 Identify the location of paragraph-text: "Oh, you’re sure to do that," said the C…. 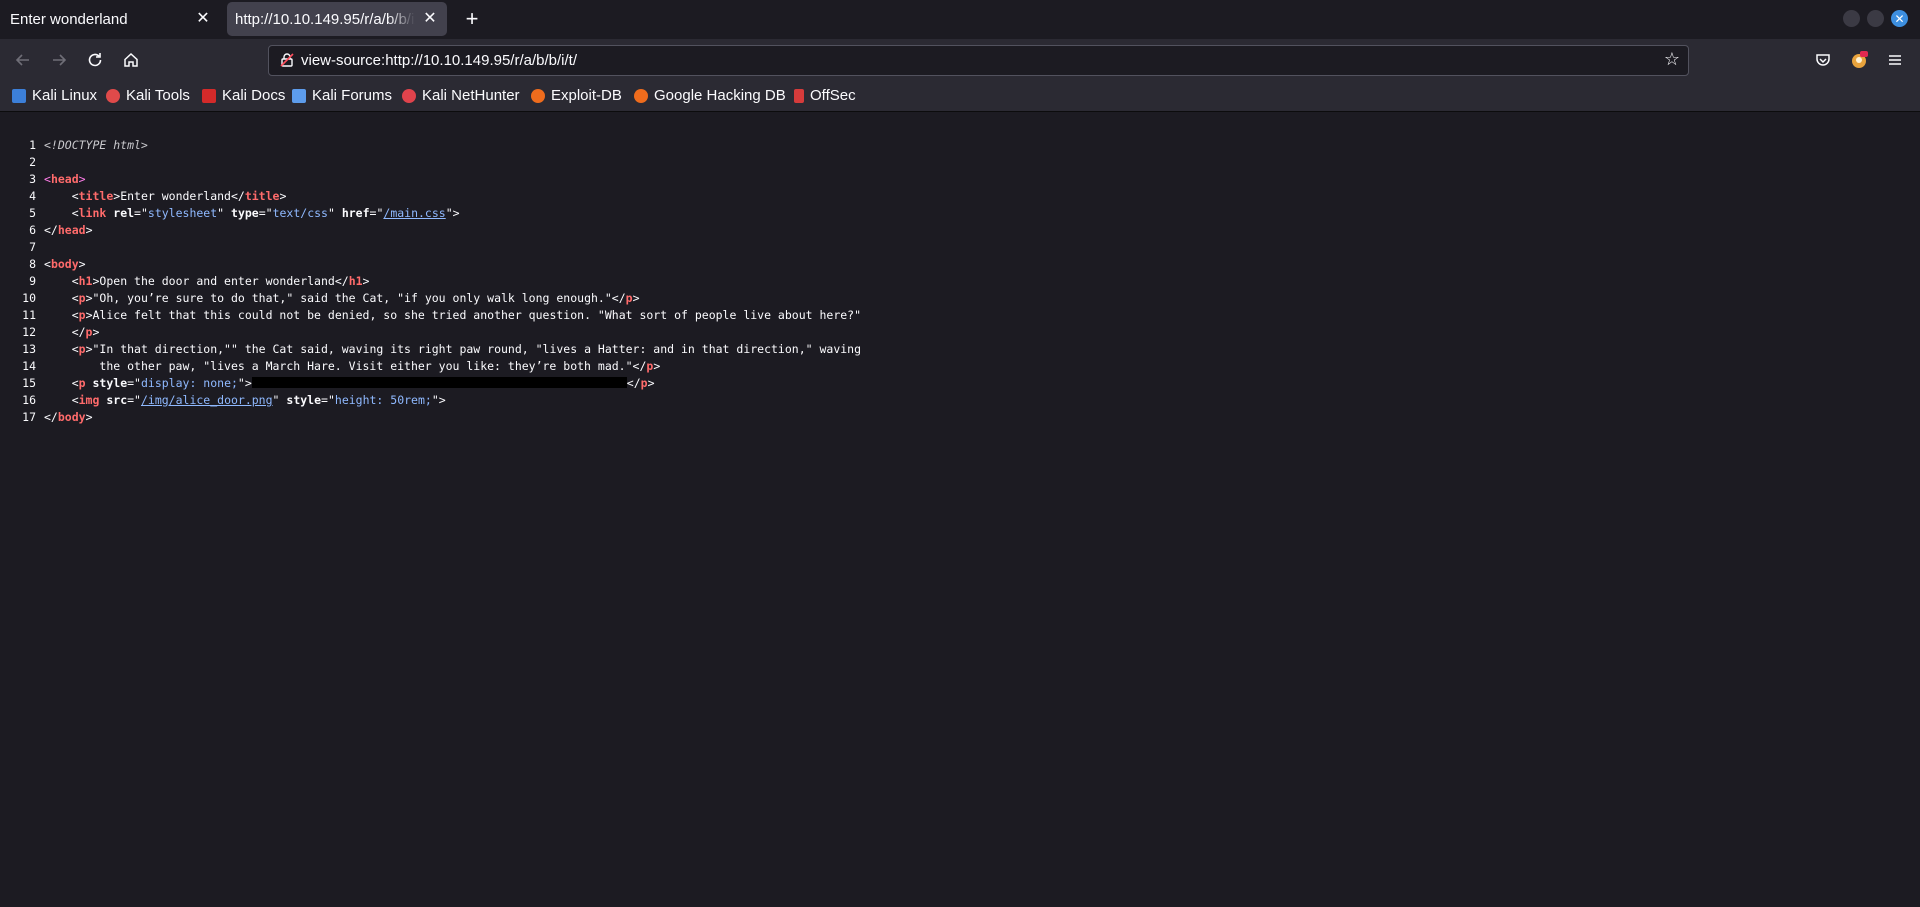
(352, 298).